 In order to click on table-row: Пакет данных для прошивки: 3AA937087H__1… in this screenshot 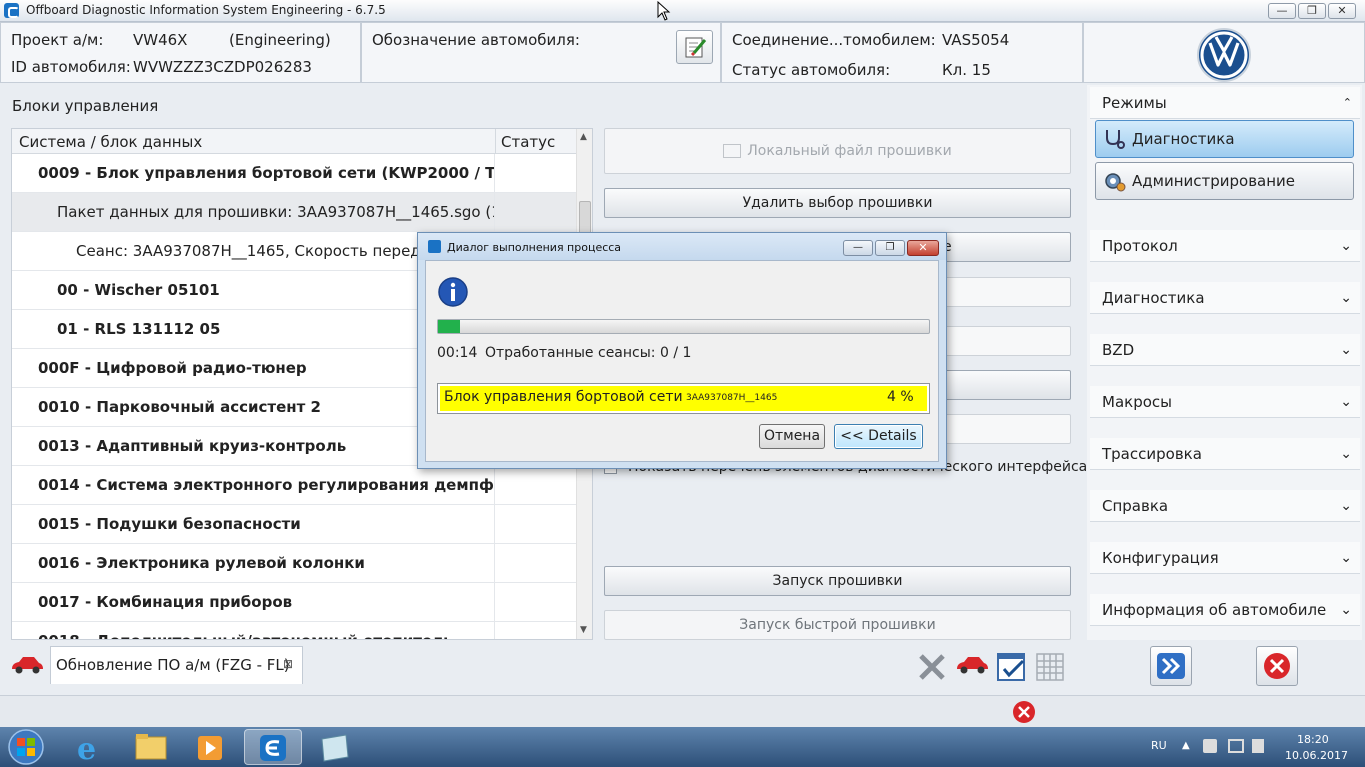, I will do `click(294, 212)`.